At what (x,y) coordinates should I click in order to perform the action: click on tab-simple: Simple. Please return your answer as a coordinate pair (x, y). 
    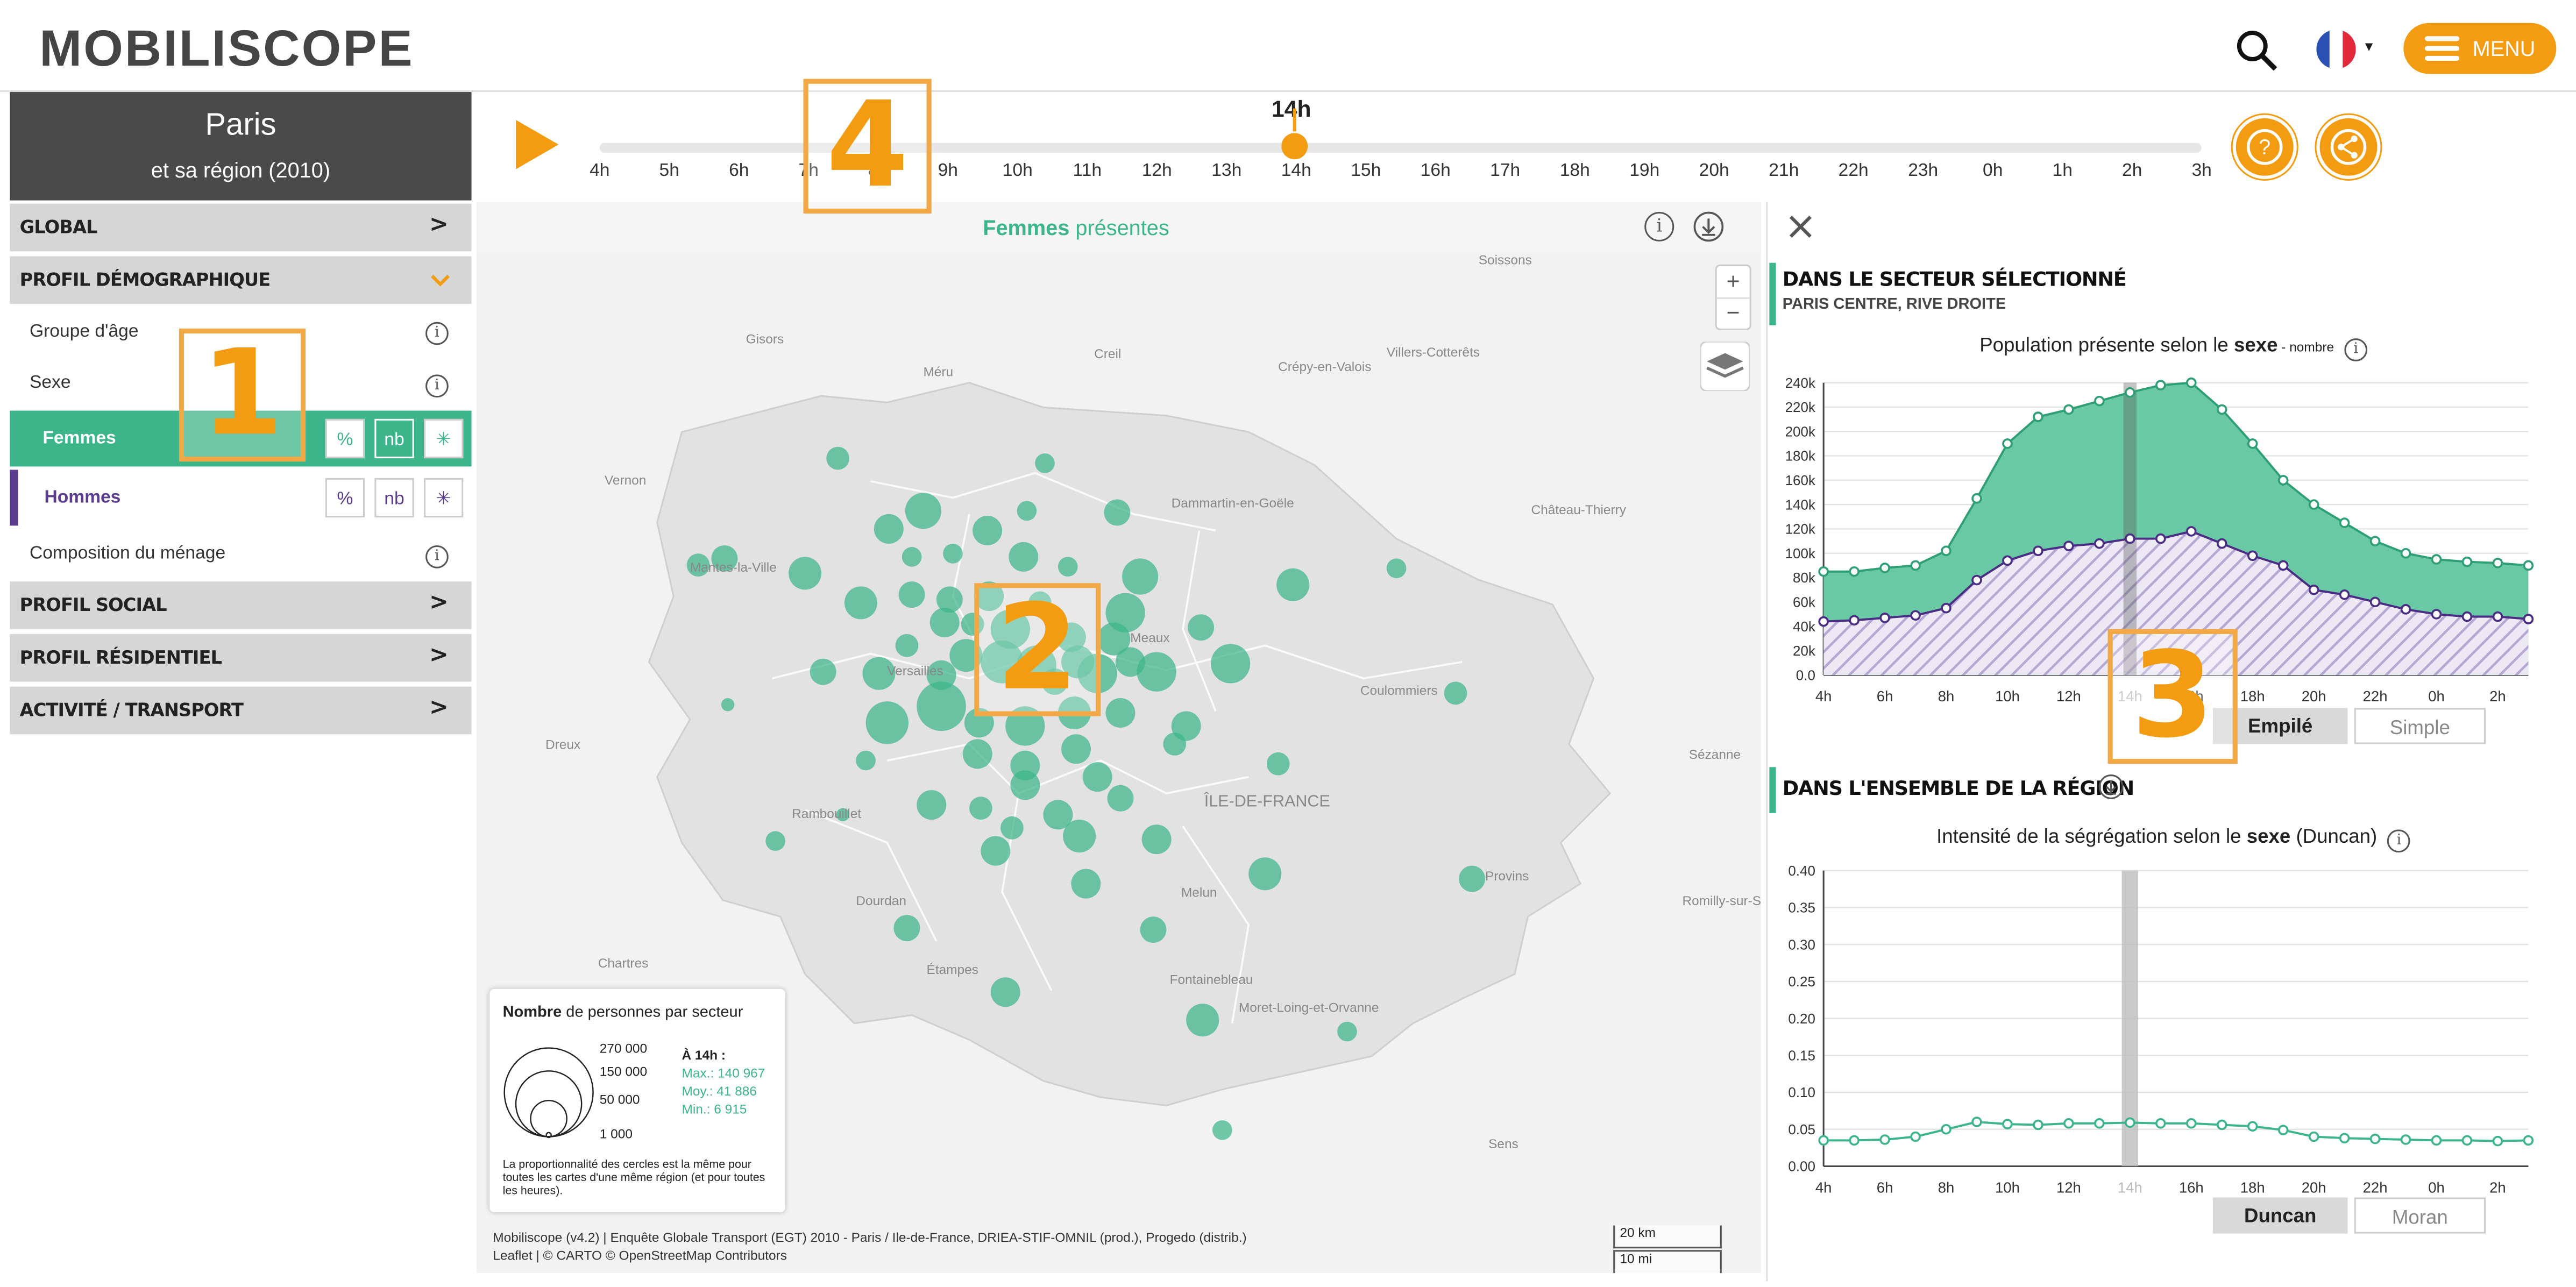
    Looking at the image, I should click on (2420, 726).